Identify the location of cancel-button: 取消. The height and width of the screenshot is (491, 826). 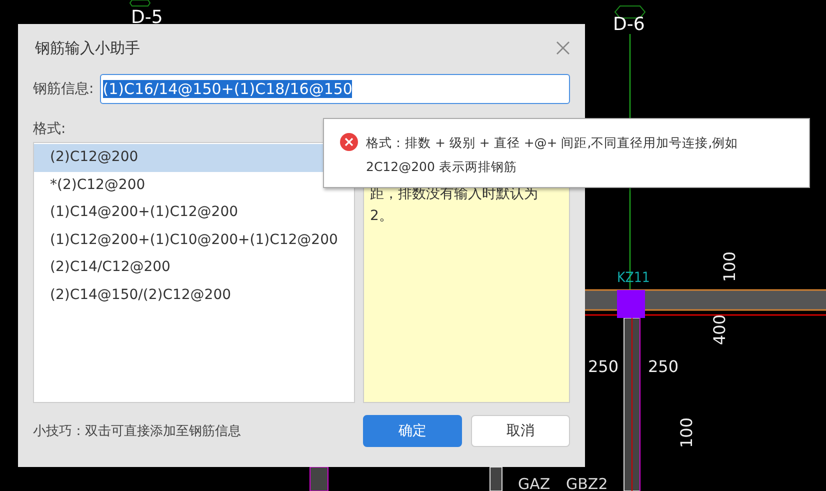
(520, 431).